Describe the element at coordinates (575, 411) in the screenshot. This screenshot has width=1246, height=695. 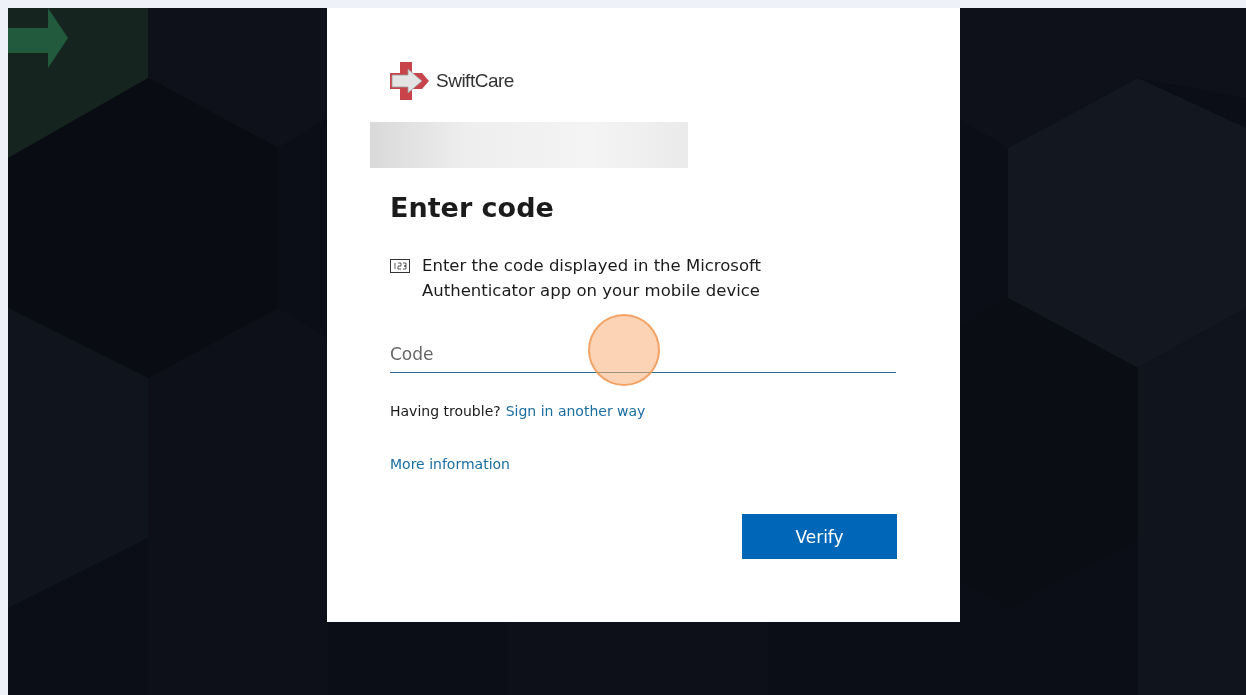
I see `sign-in-another-way-link: Sign in another way` at that location.